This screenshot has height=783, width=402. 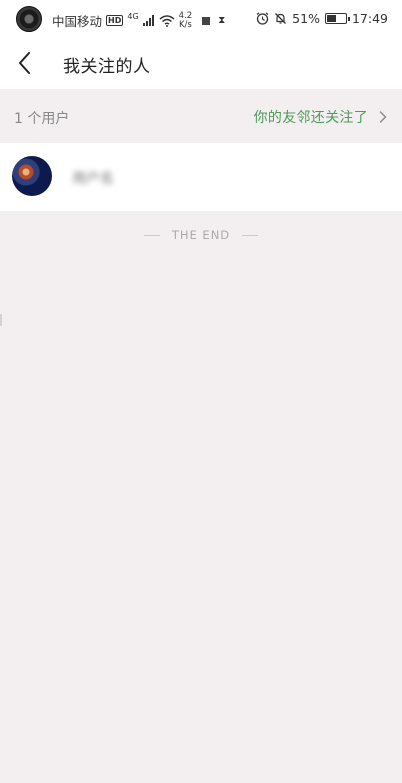 I want to click on back-button, so click(x=26, y=63).